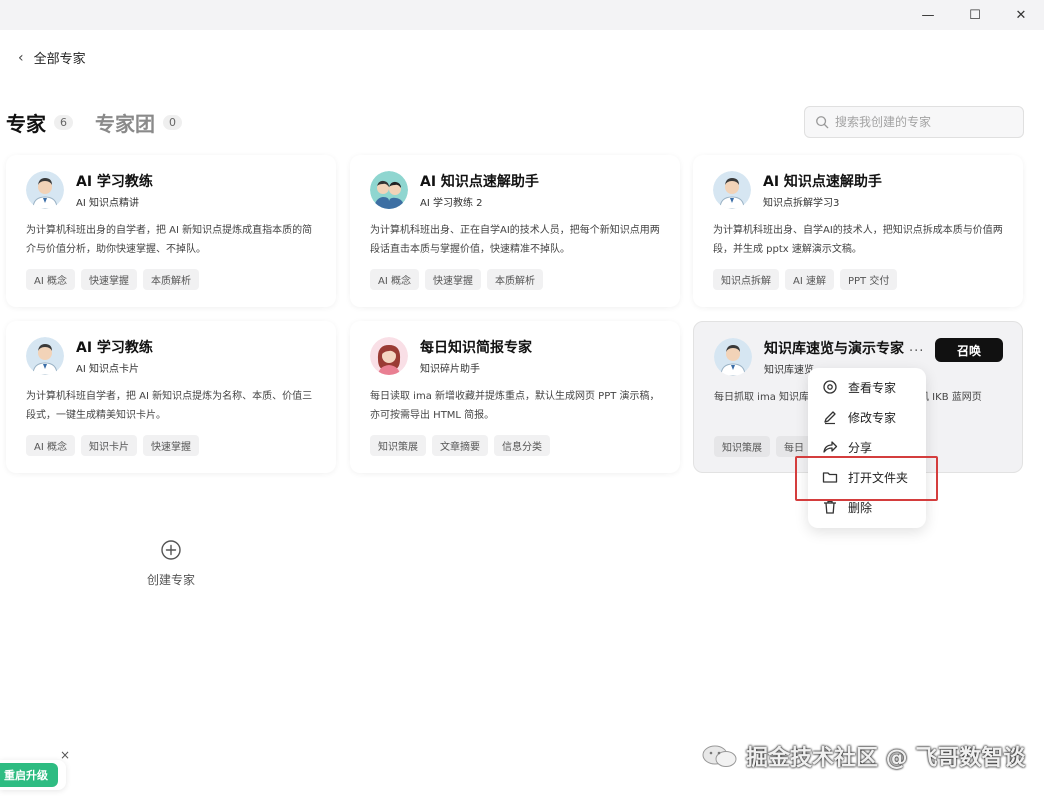  What do you see at coordinates (1021, 15) in the screenshot?
I see `close-button: ✕` at bounding box center [1021, 15].